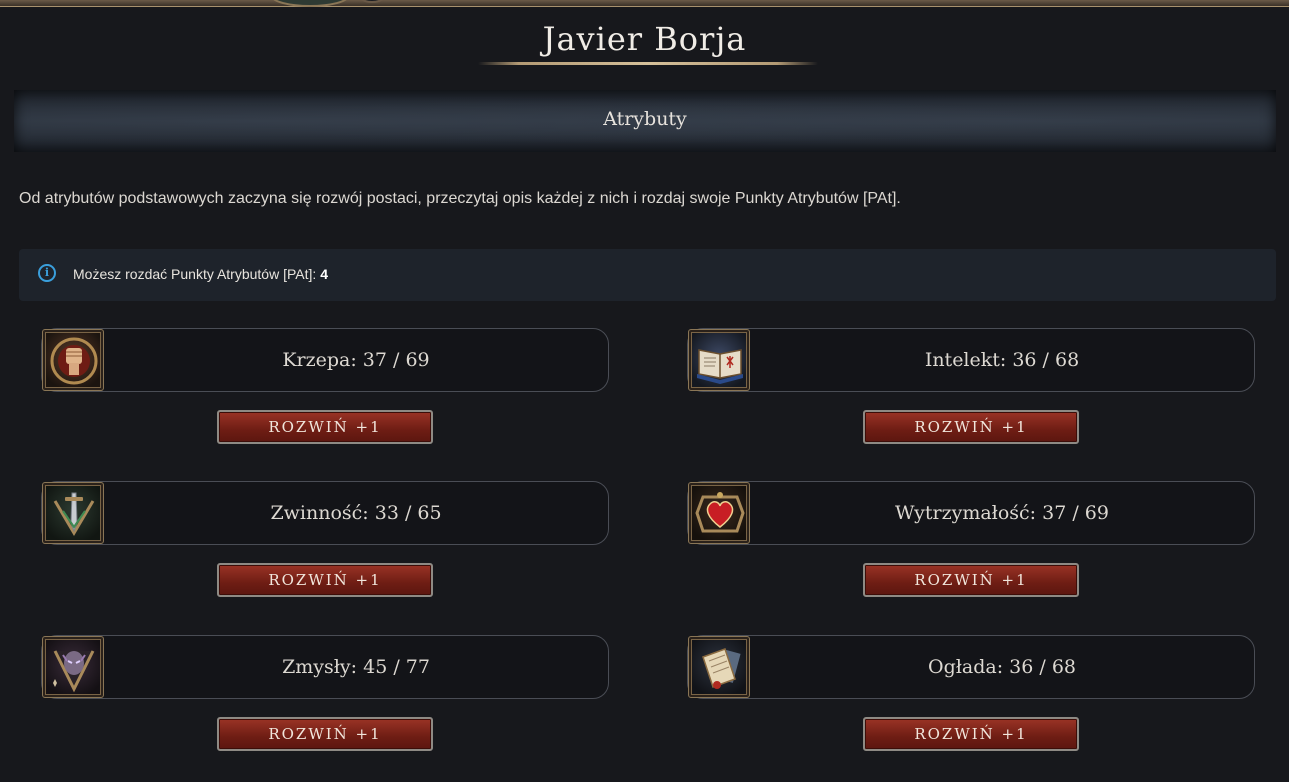  I want to click on attribute-label: Zwinność: 33 / 65, so click(356, 513).